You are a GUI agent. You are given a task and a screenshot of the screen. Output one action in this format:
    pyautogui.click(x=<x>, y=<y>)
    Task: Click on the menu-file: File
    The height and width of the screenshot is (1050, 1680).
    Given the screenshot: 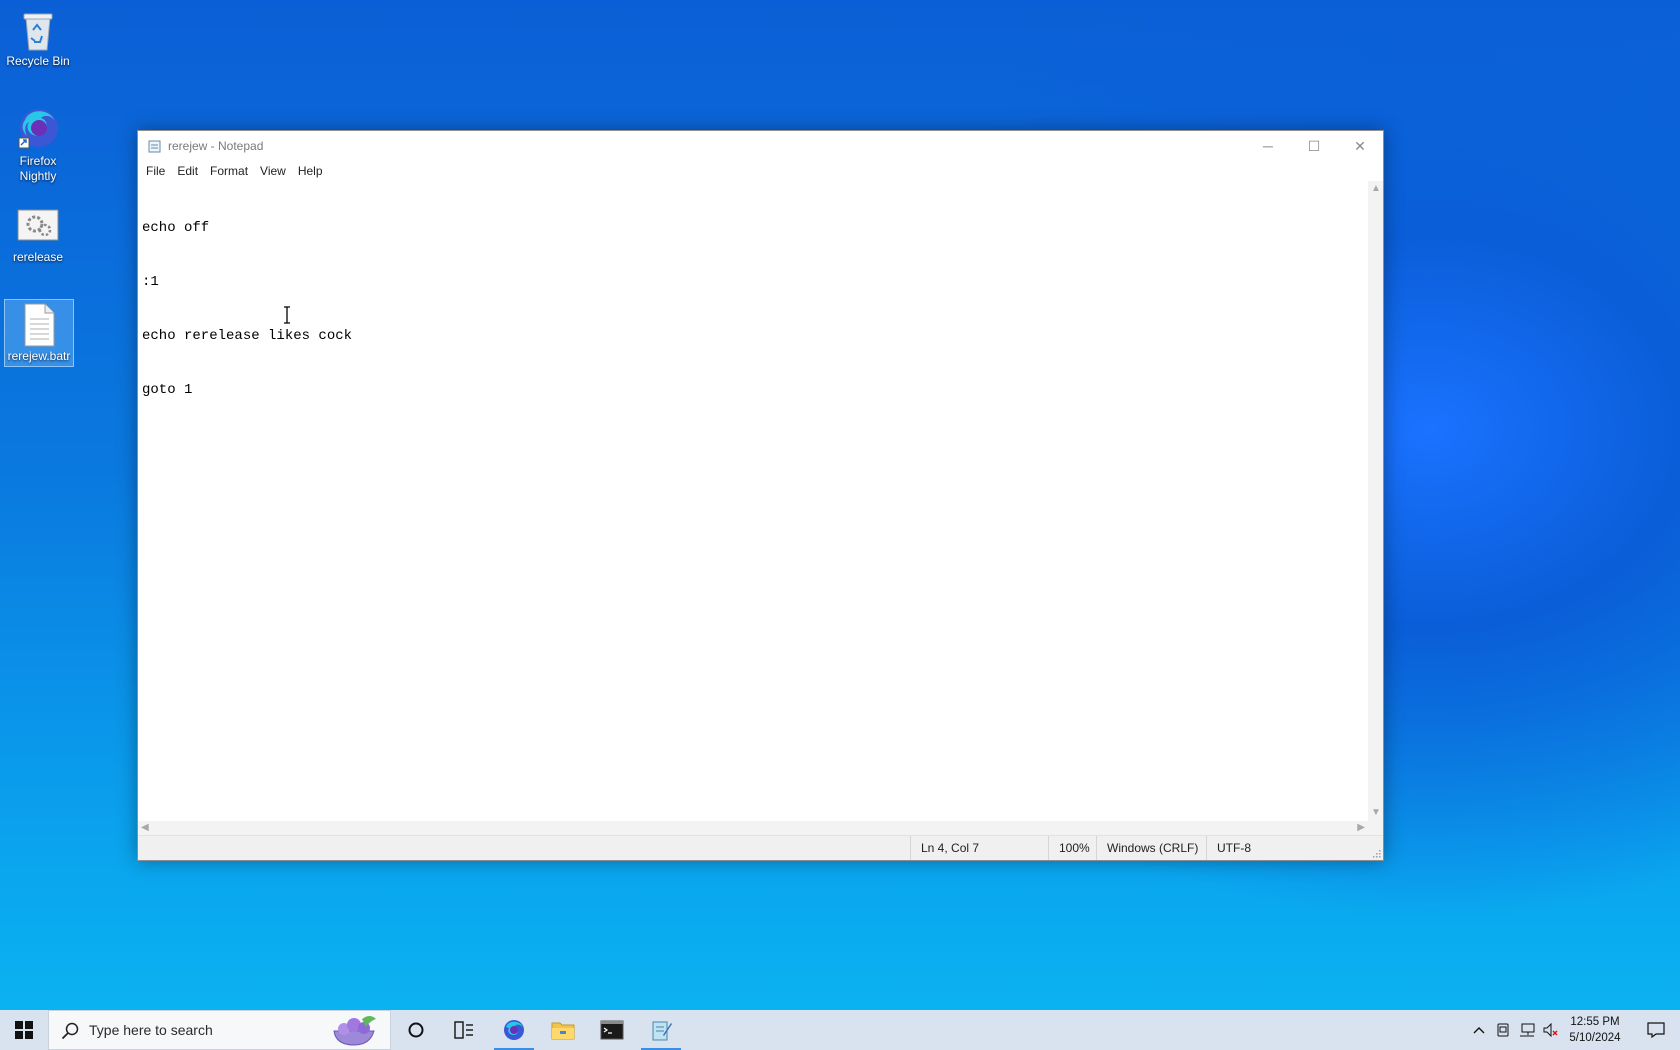 What is the action you would take?
    pyautogui.click(x=158, y=171)
    